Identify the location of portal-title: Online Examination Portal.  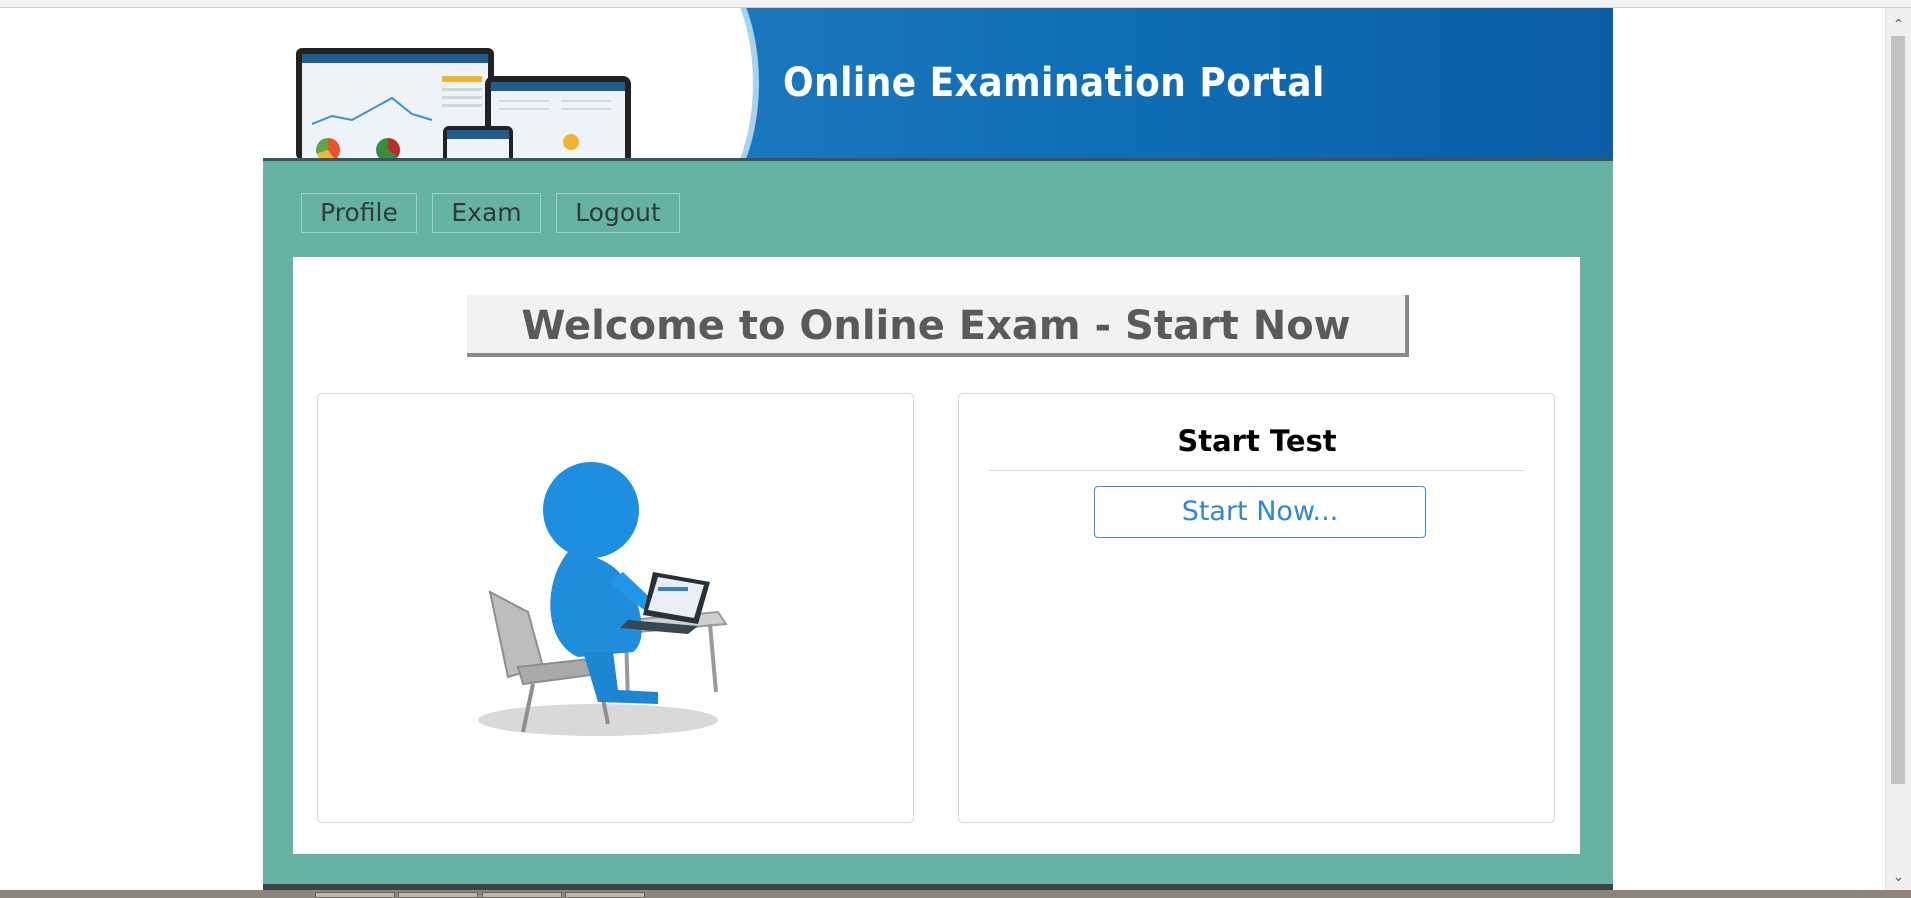
(1054, 83).